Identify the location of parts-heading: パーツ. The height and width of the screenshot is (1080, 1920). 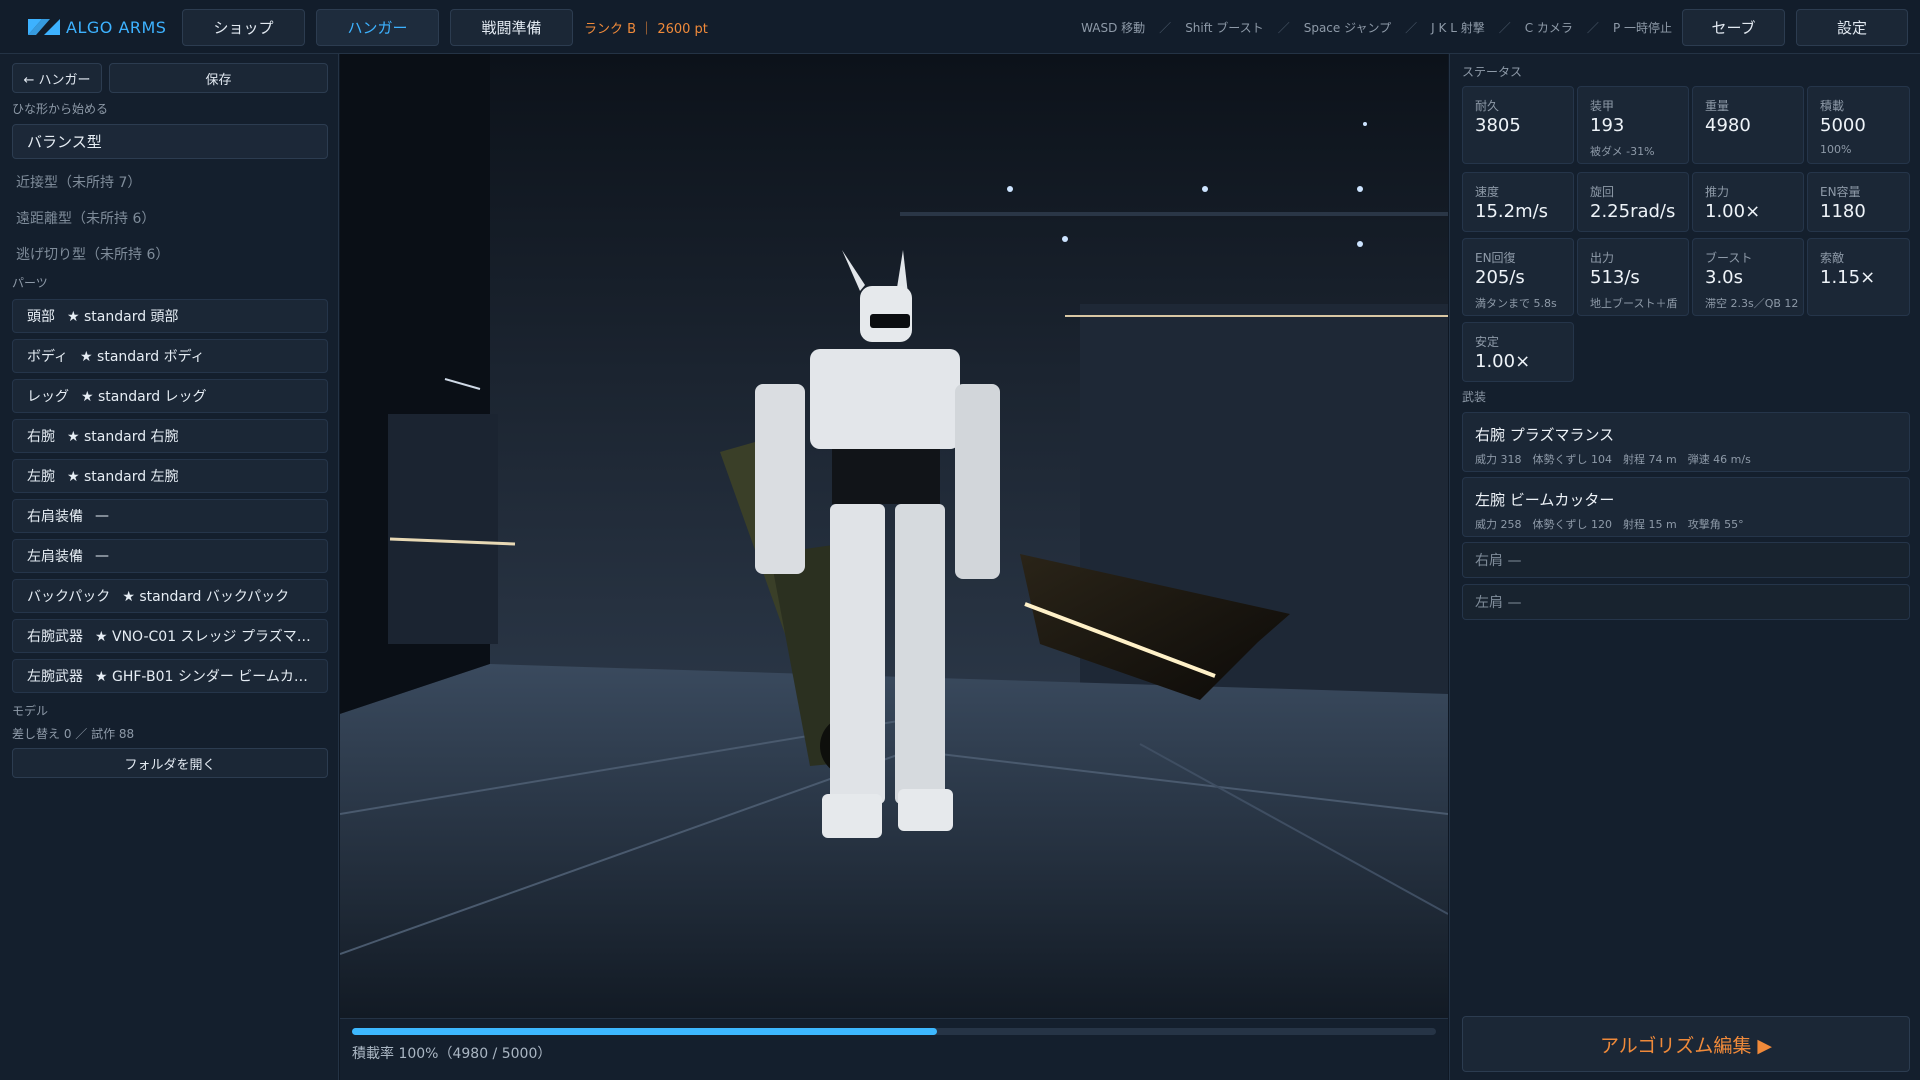
(30, 283).